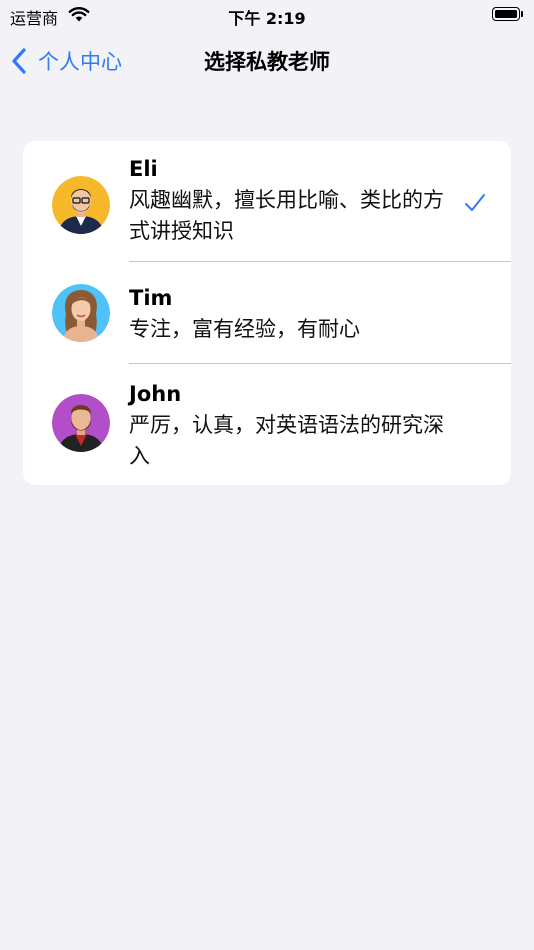 The height and width of the screenshot is (950, 534). Describe the element at coordinates (522, 14) in the screenshot. I see `battery-cap` at that location.